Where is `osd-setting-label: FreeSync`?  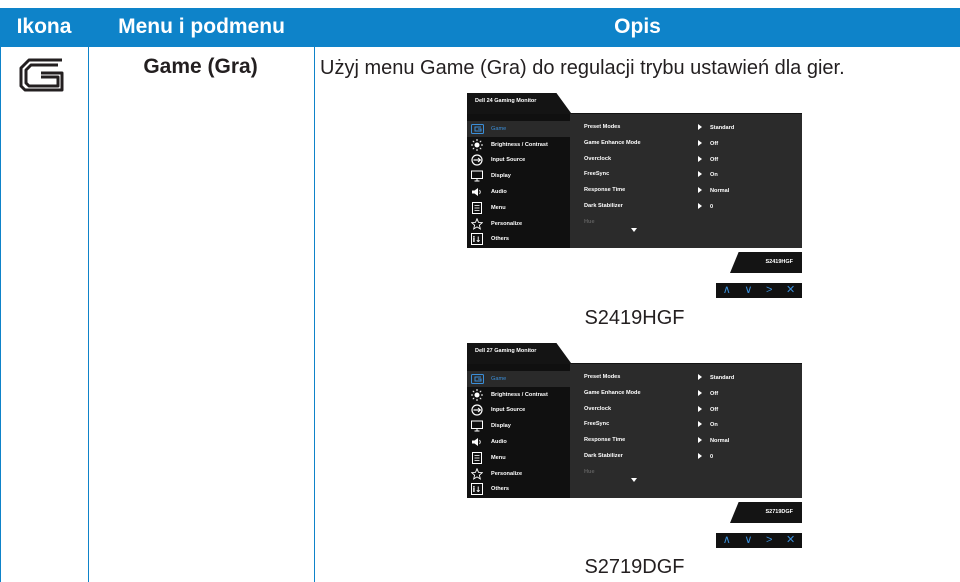
osd-setting-label: FreeSync is located at coordinates (597, 424).